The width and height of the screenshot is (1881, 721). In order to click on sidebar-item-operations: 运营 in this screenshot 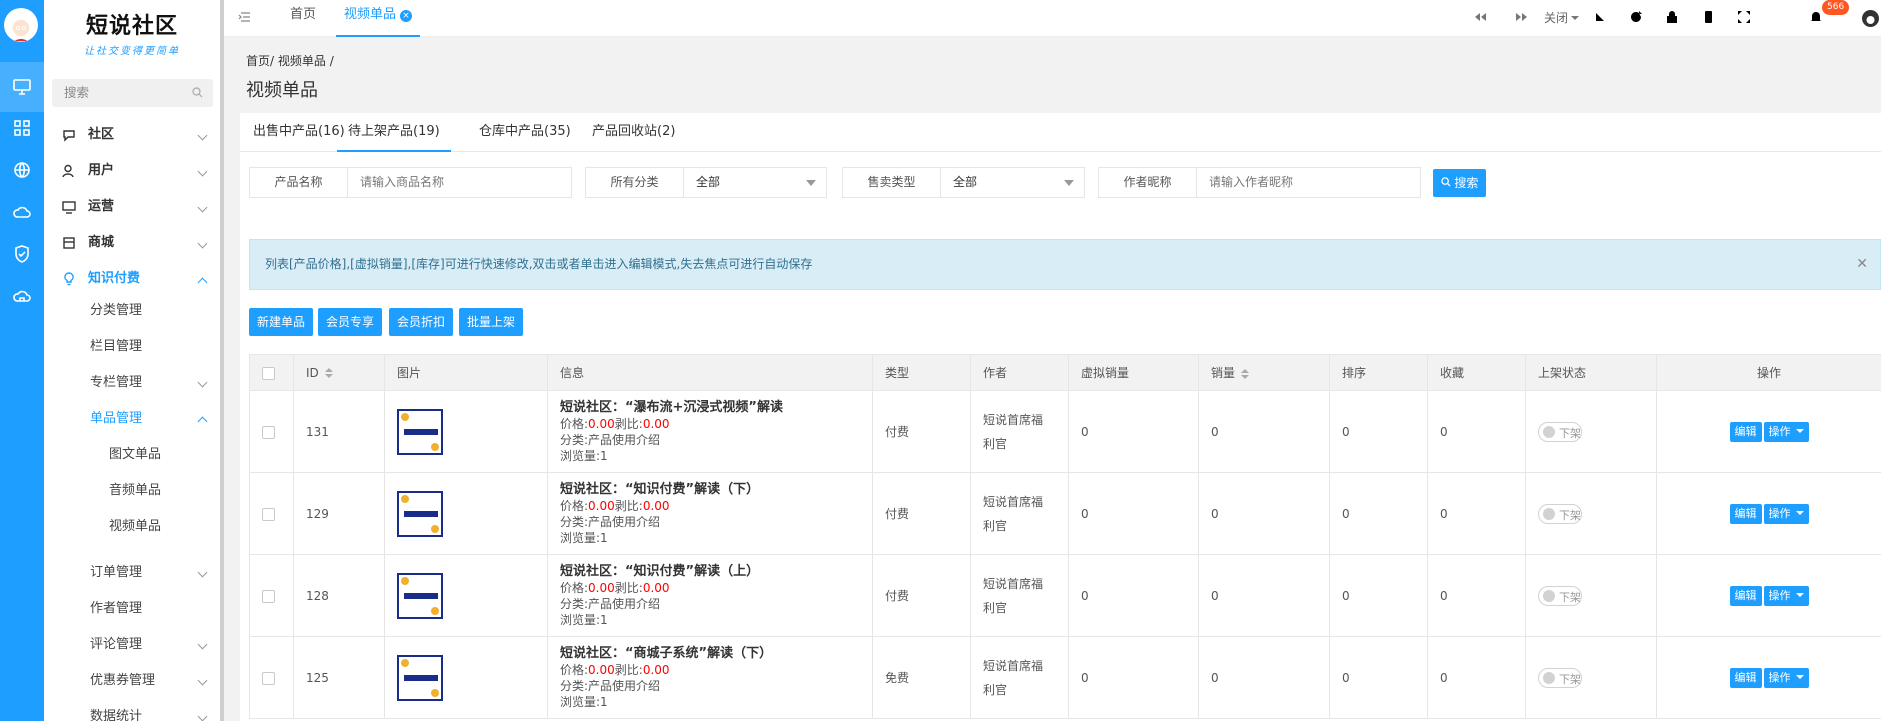, I will do `click(132, 207)`.